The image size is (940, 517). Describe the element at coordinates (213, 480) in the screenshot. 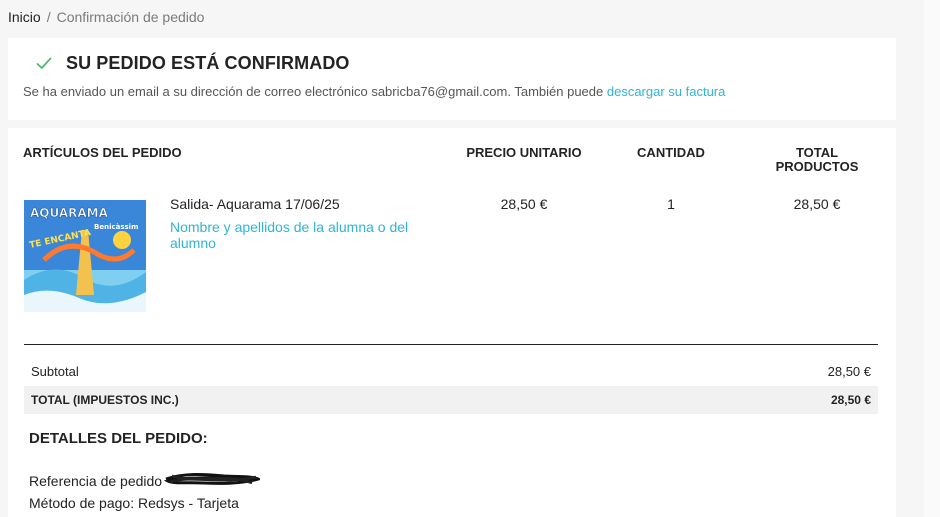

I see `redacted-reference-scribble` at that location.